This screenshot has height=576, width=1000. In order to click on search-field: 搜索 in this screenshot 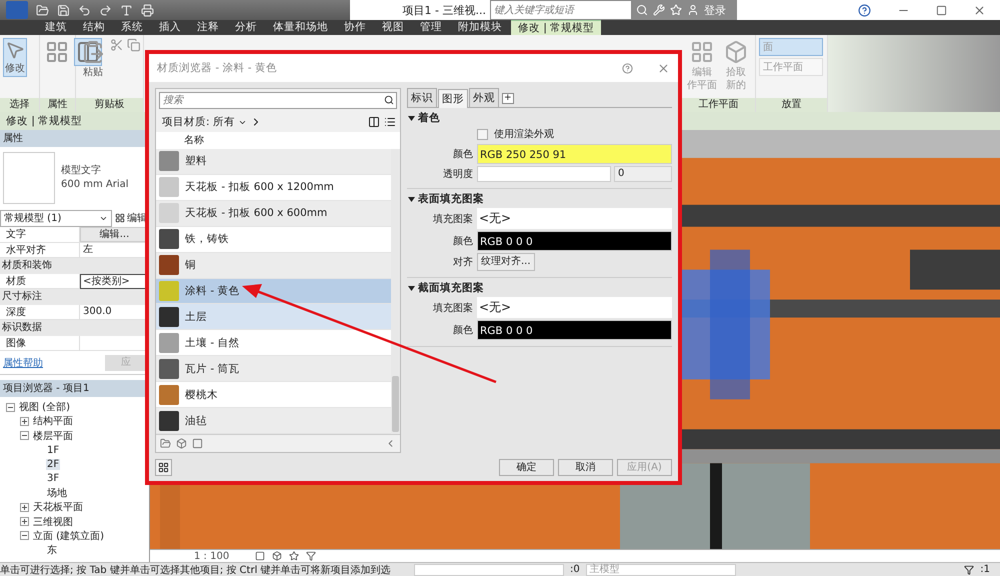, I will do `click(278, 100)`.